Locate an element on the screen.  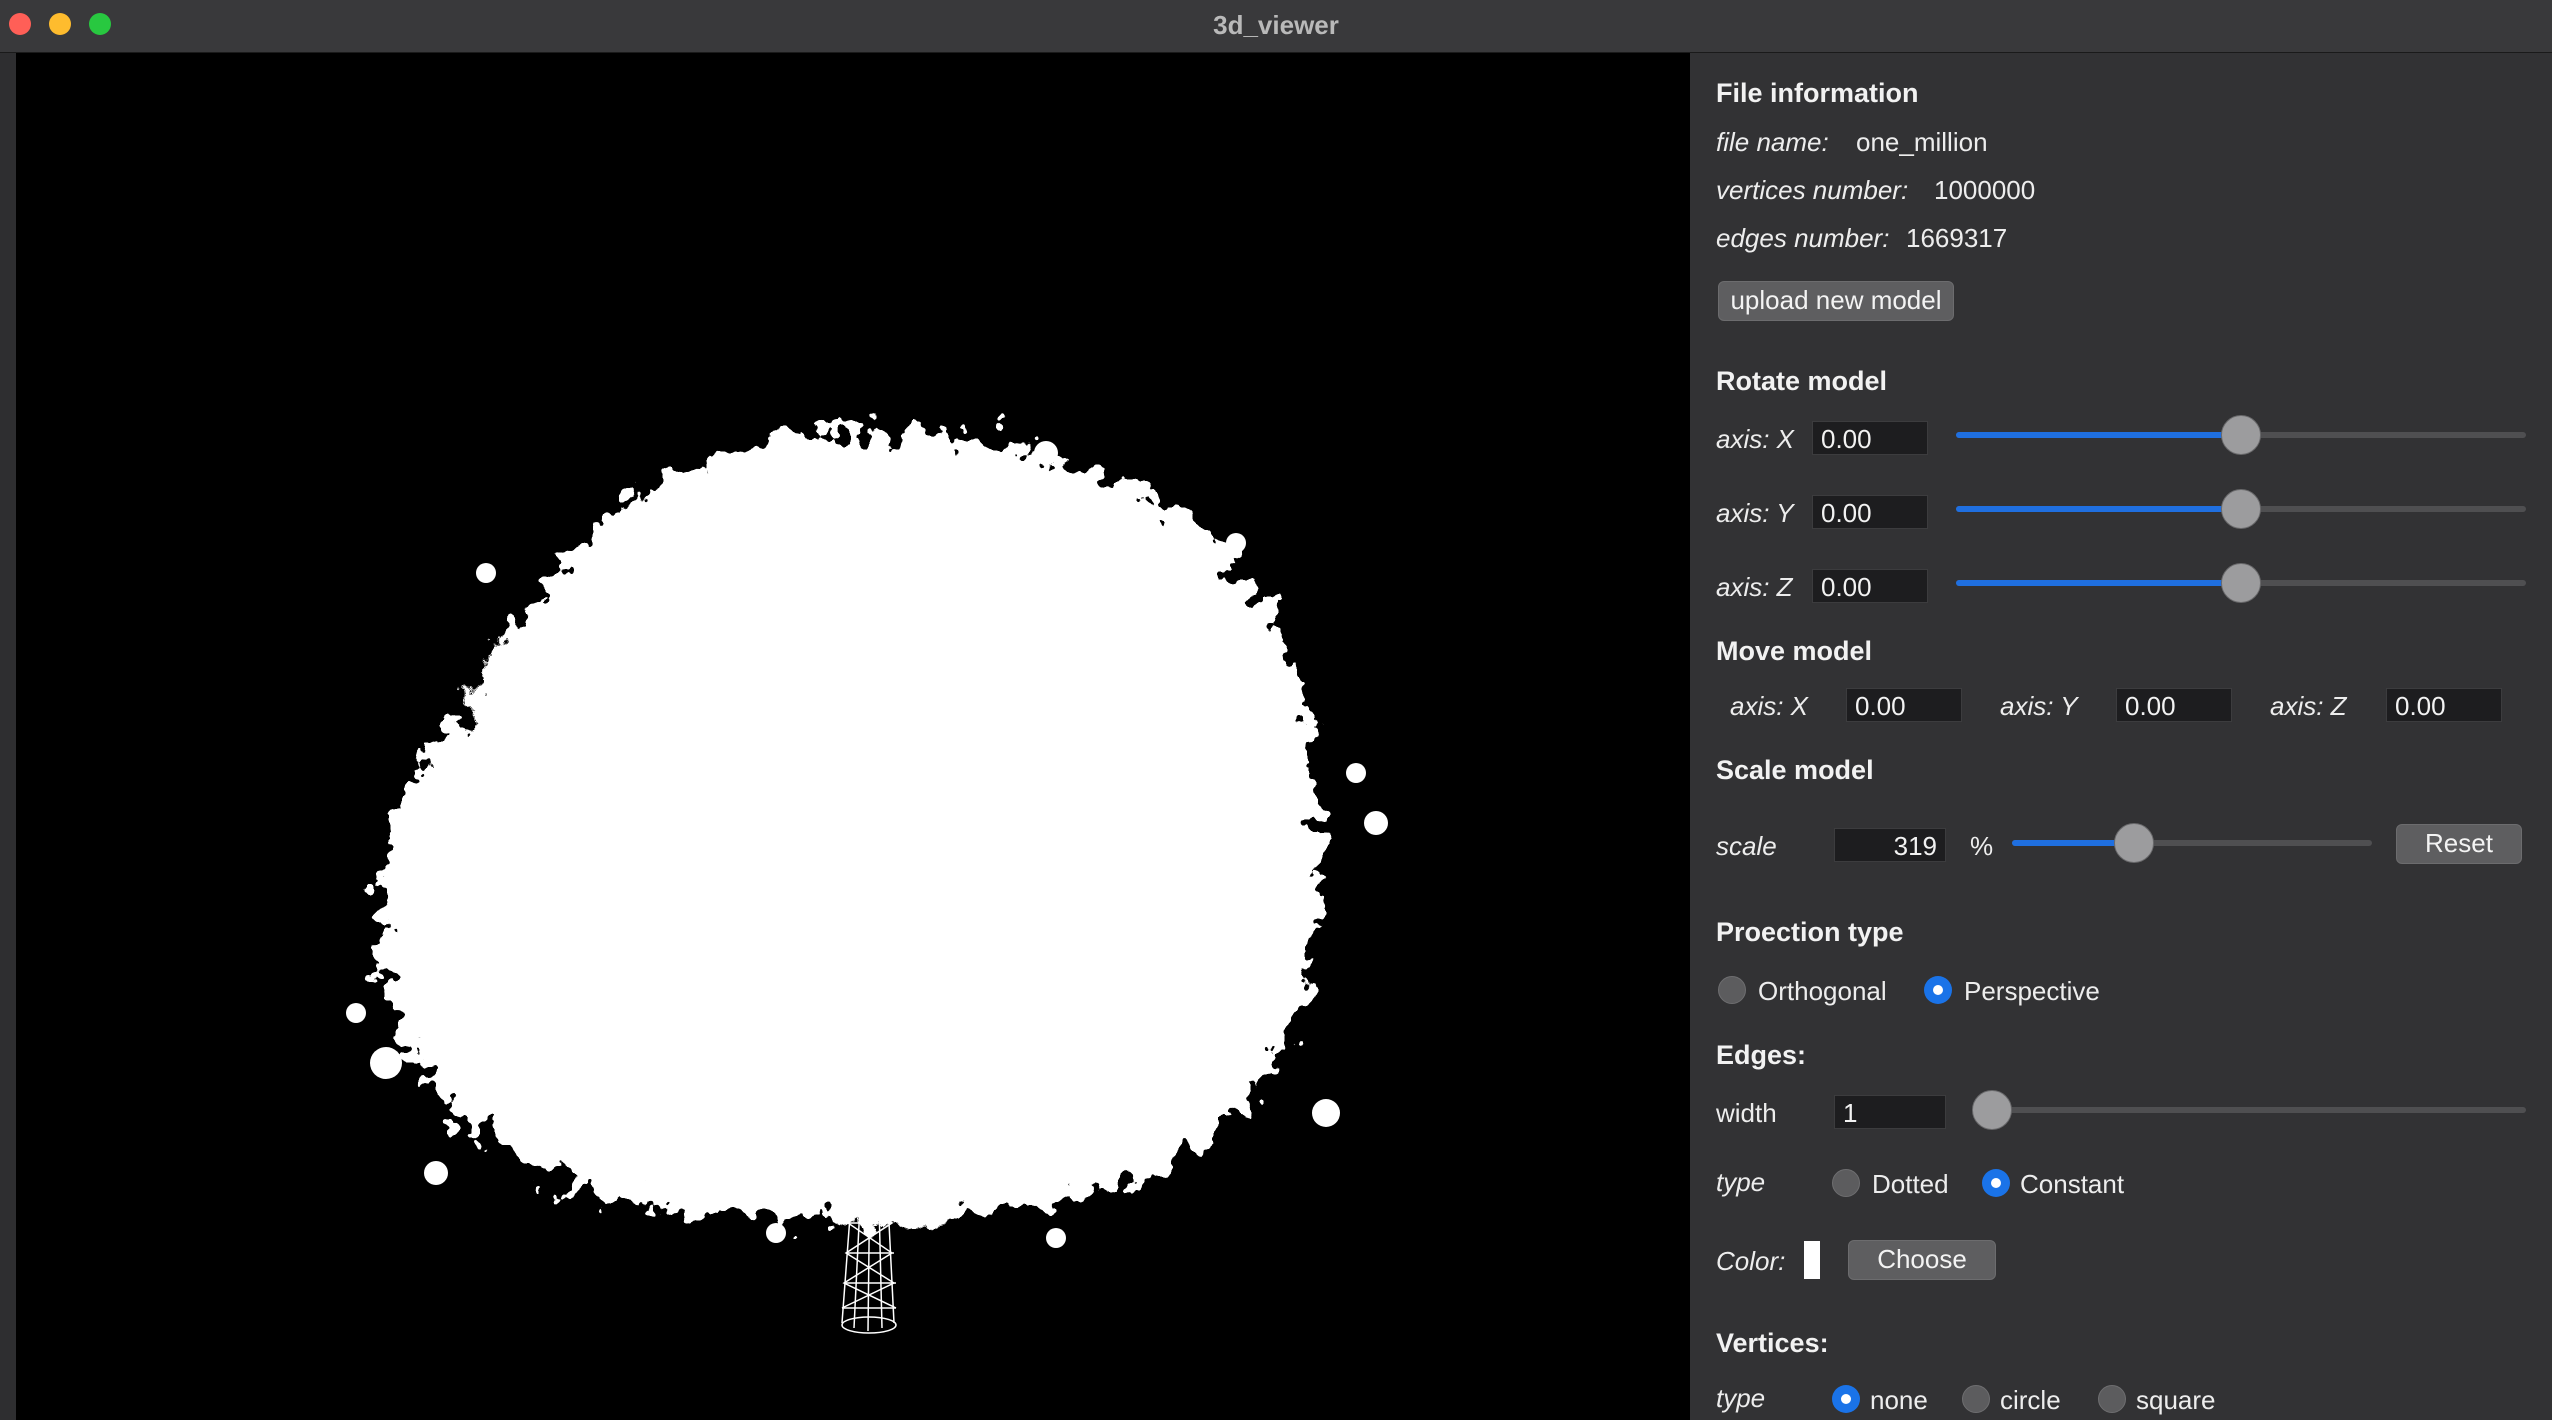
vertex-circle-radio is located at coordinates (1976, 1399).